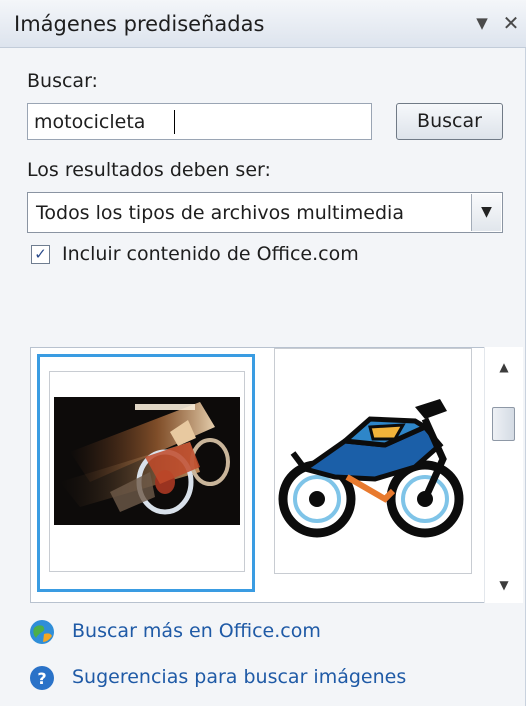 This screenshot has width=531, height=706. Describe the element at coordinates (482, 23) in the screenshot. I see `dropdown-arrow-icon: ▼` at that location.